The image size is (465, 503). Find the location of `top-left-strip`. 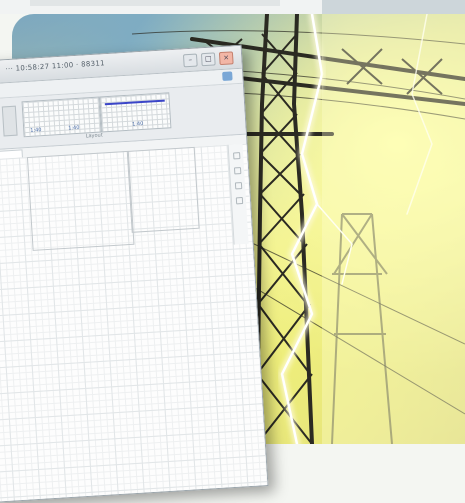

top-left-strip is located at coordinates (161, 7).